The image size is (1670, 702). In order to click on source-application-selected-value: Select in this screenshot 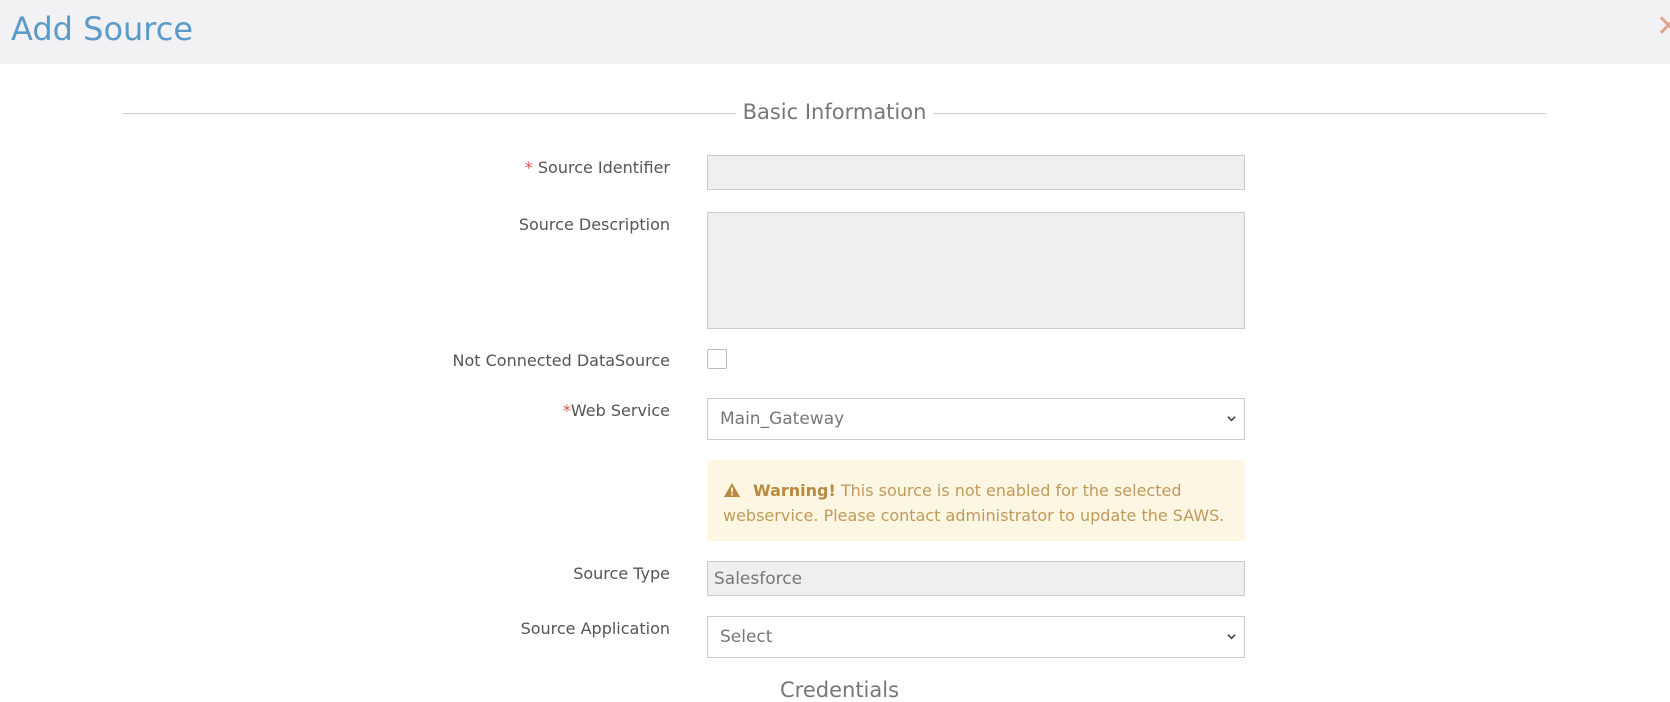, I will do `click(746, 637)`.